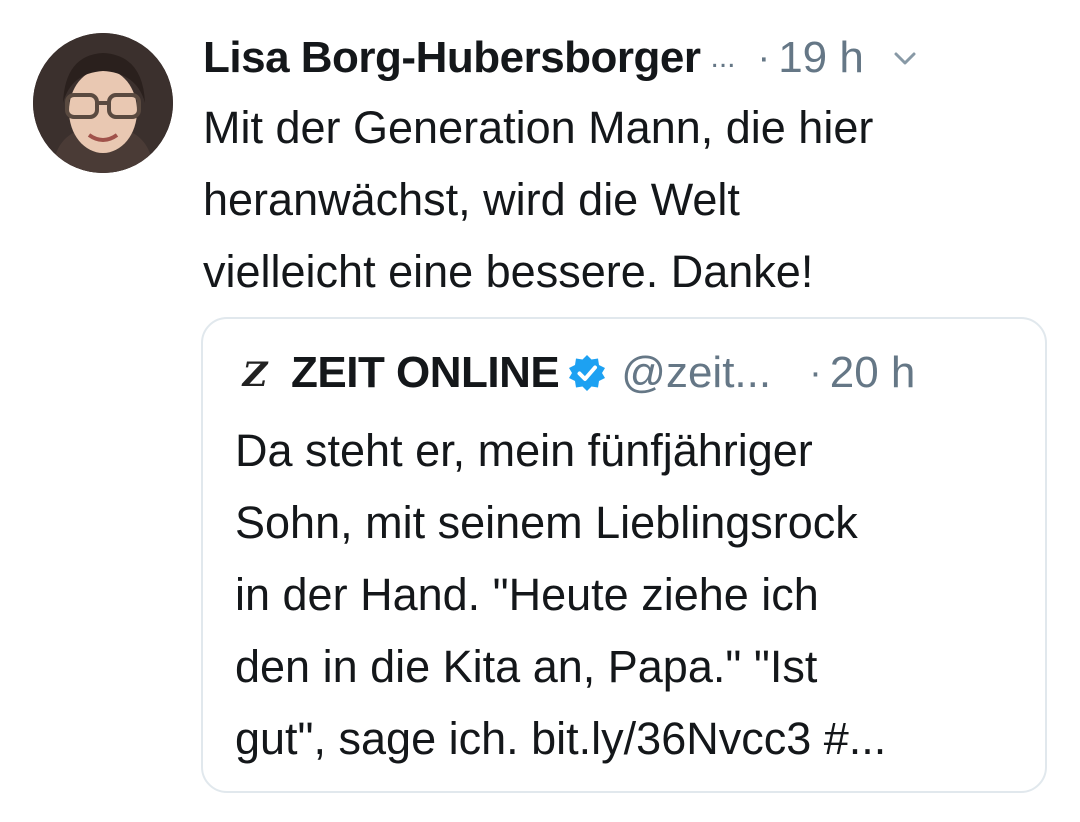  Describe the element at coordinates (821, 58) in the screenshot. I see `tweet-timestamp: 19 h` at that location.